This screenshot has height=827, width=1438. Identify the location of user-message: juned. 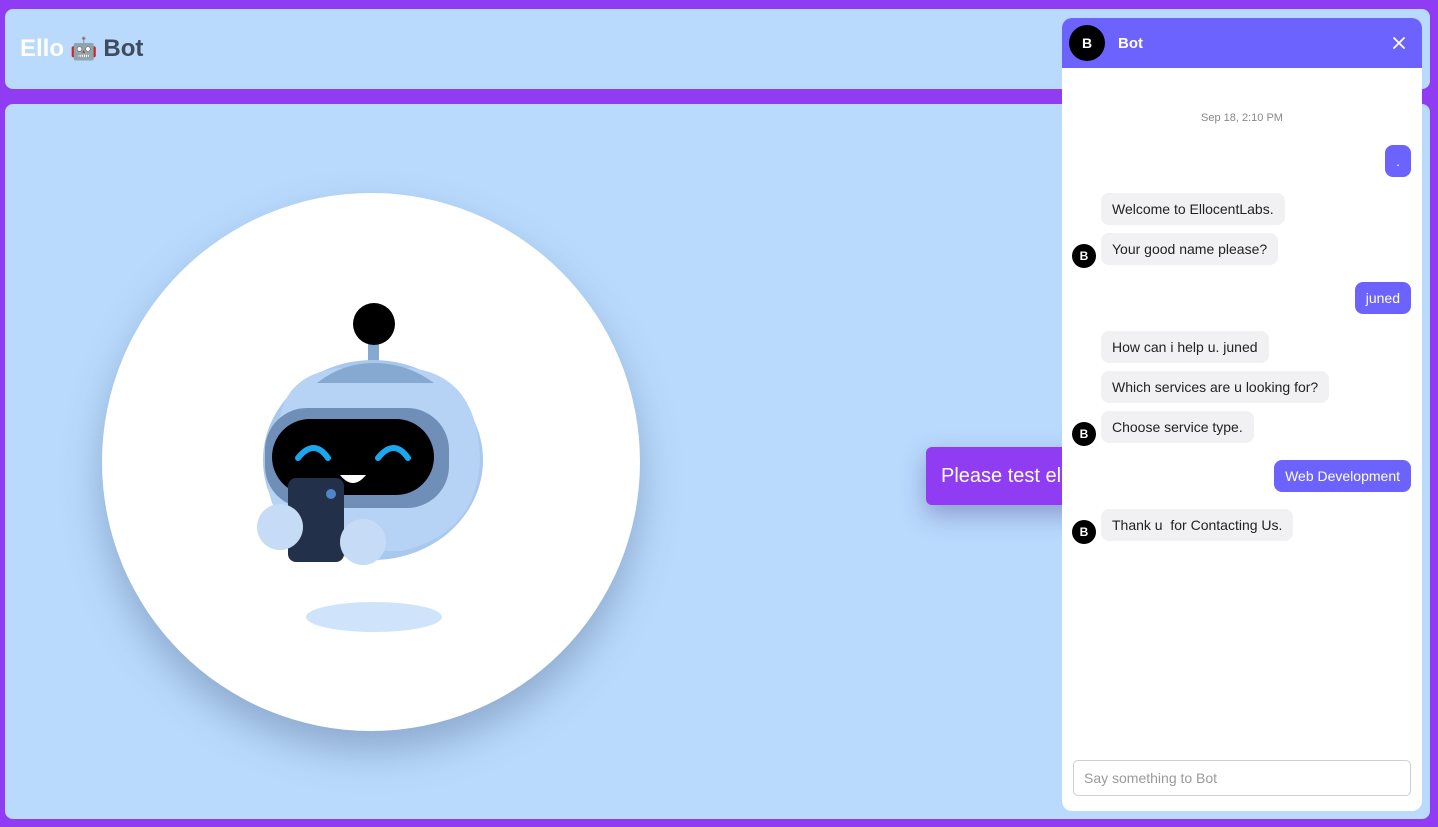
(1382, 298).